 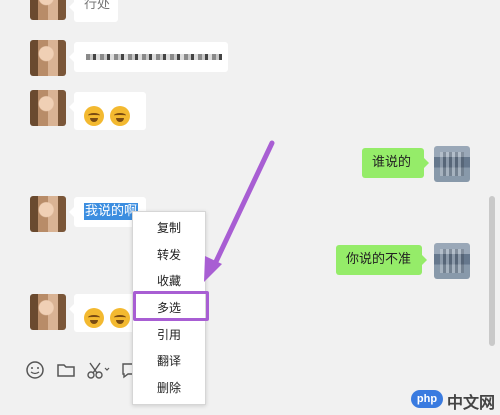 What do you see at coordinates (169, 388) in the screenshot?
I see `menu-item-delete: 删除` at bounding box center [169, 388].